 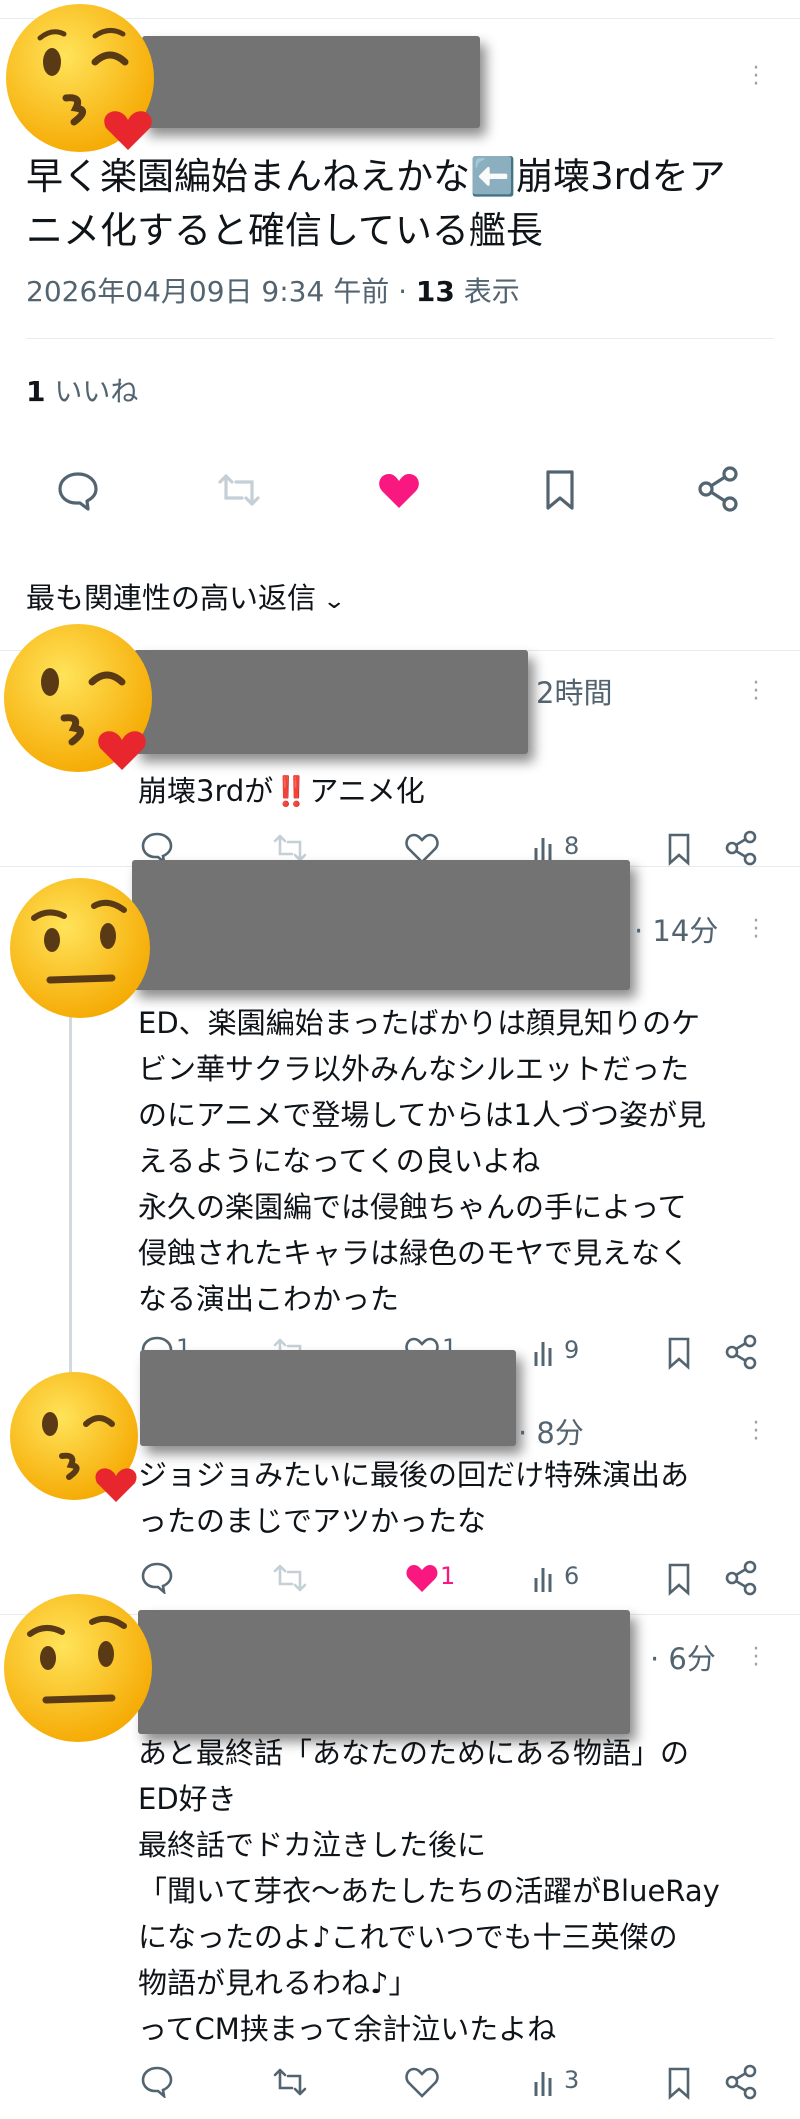 What do you see at coordinates (435, 291) in the screenshot?
I see `views-count: 13` at bounding box center [435, 291].